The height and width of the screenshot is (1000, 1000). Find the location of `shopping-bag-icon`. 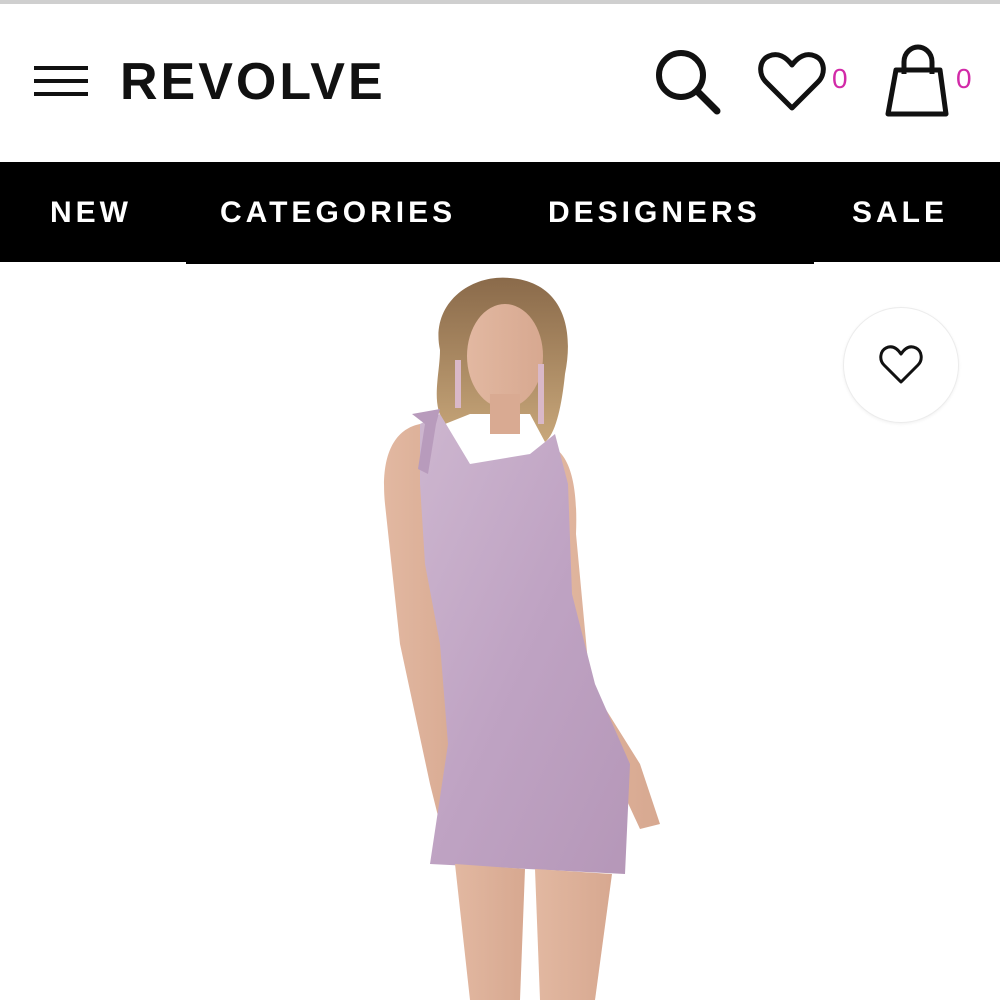

shopping-bag-icon is located at coordinates (917, 80).